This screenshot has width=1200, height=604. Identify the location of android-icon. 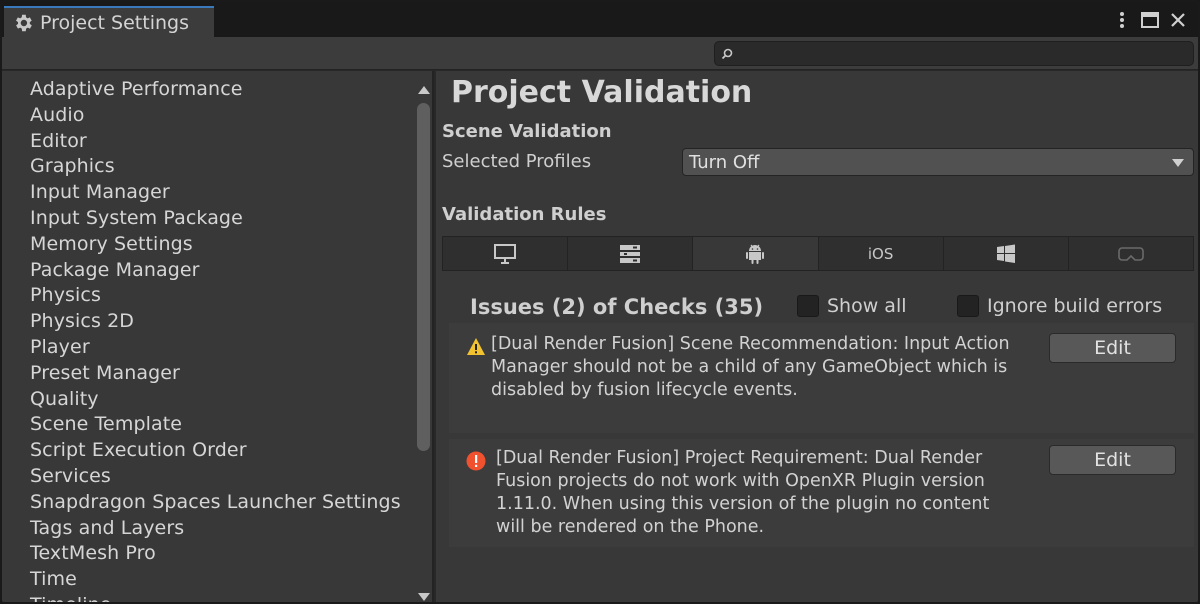
(755, 254).